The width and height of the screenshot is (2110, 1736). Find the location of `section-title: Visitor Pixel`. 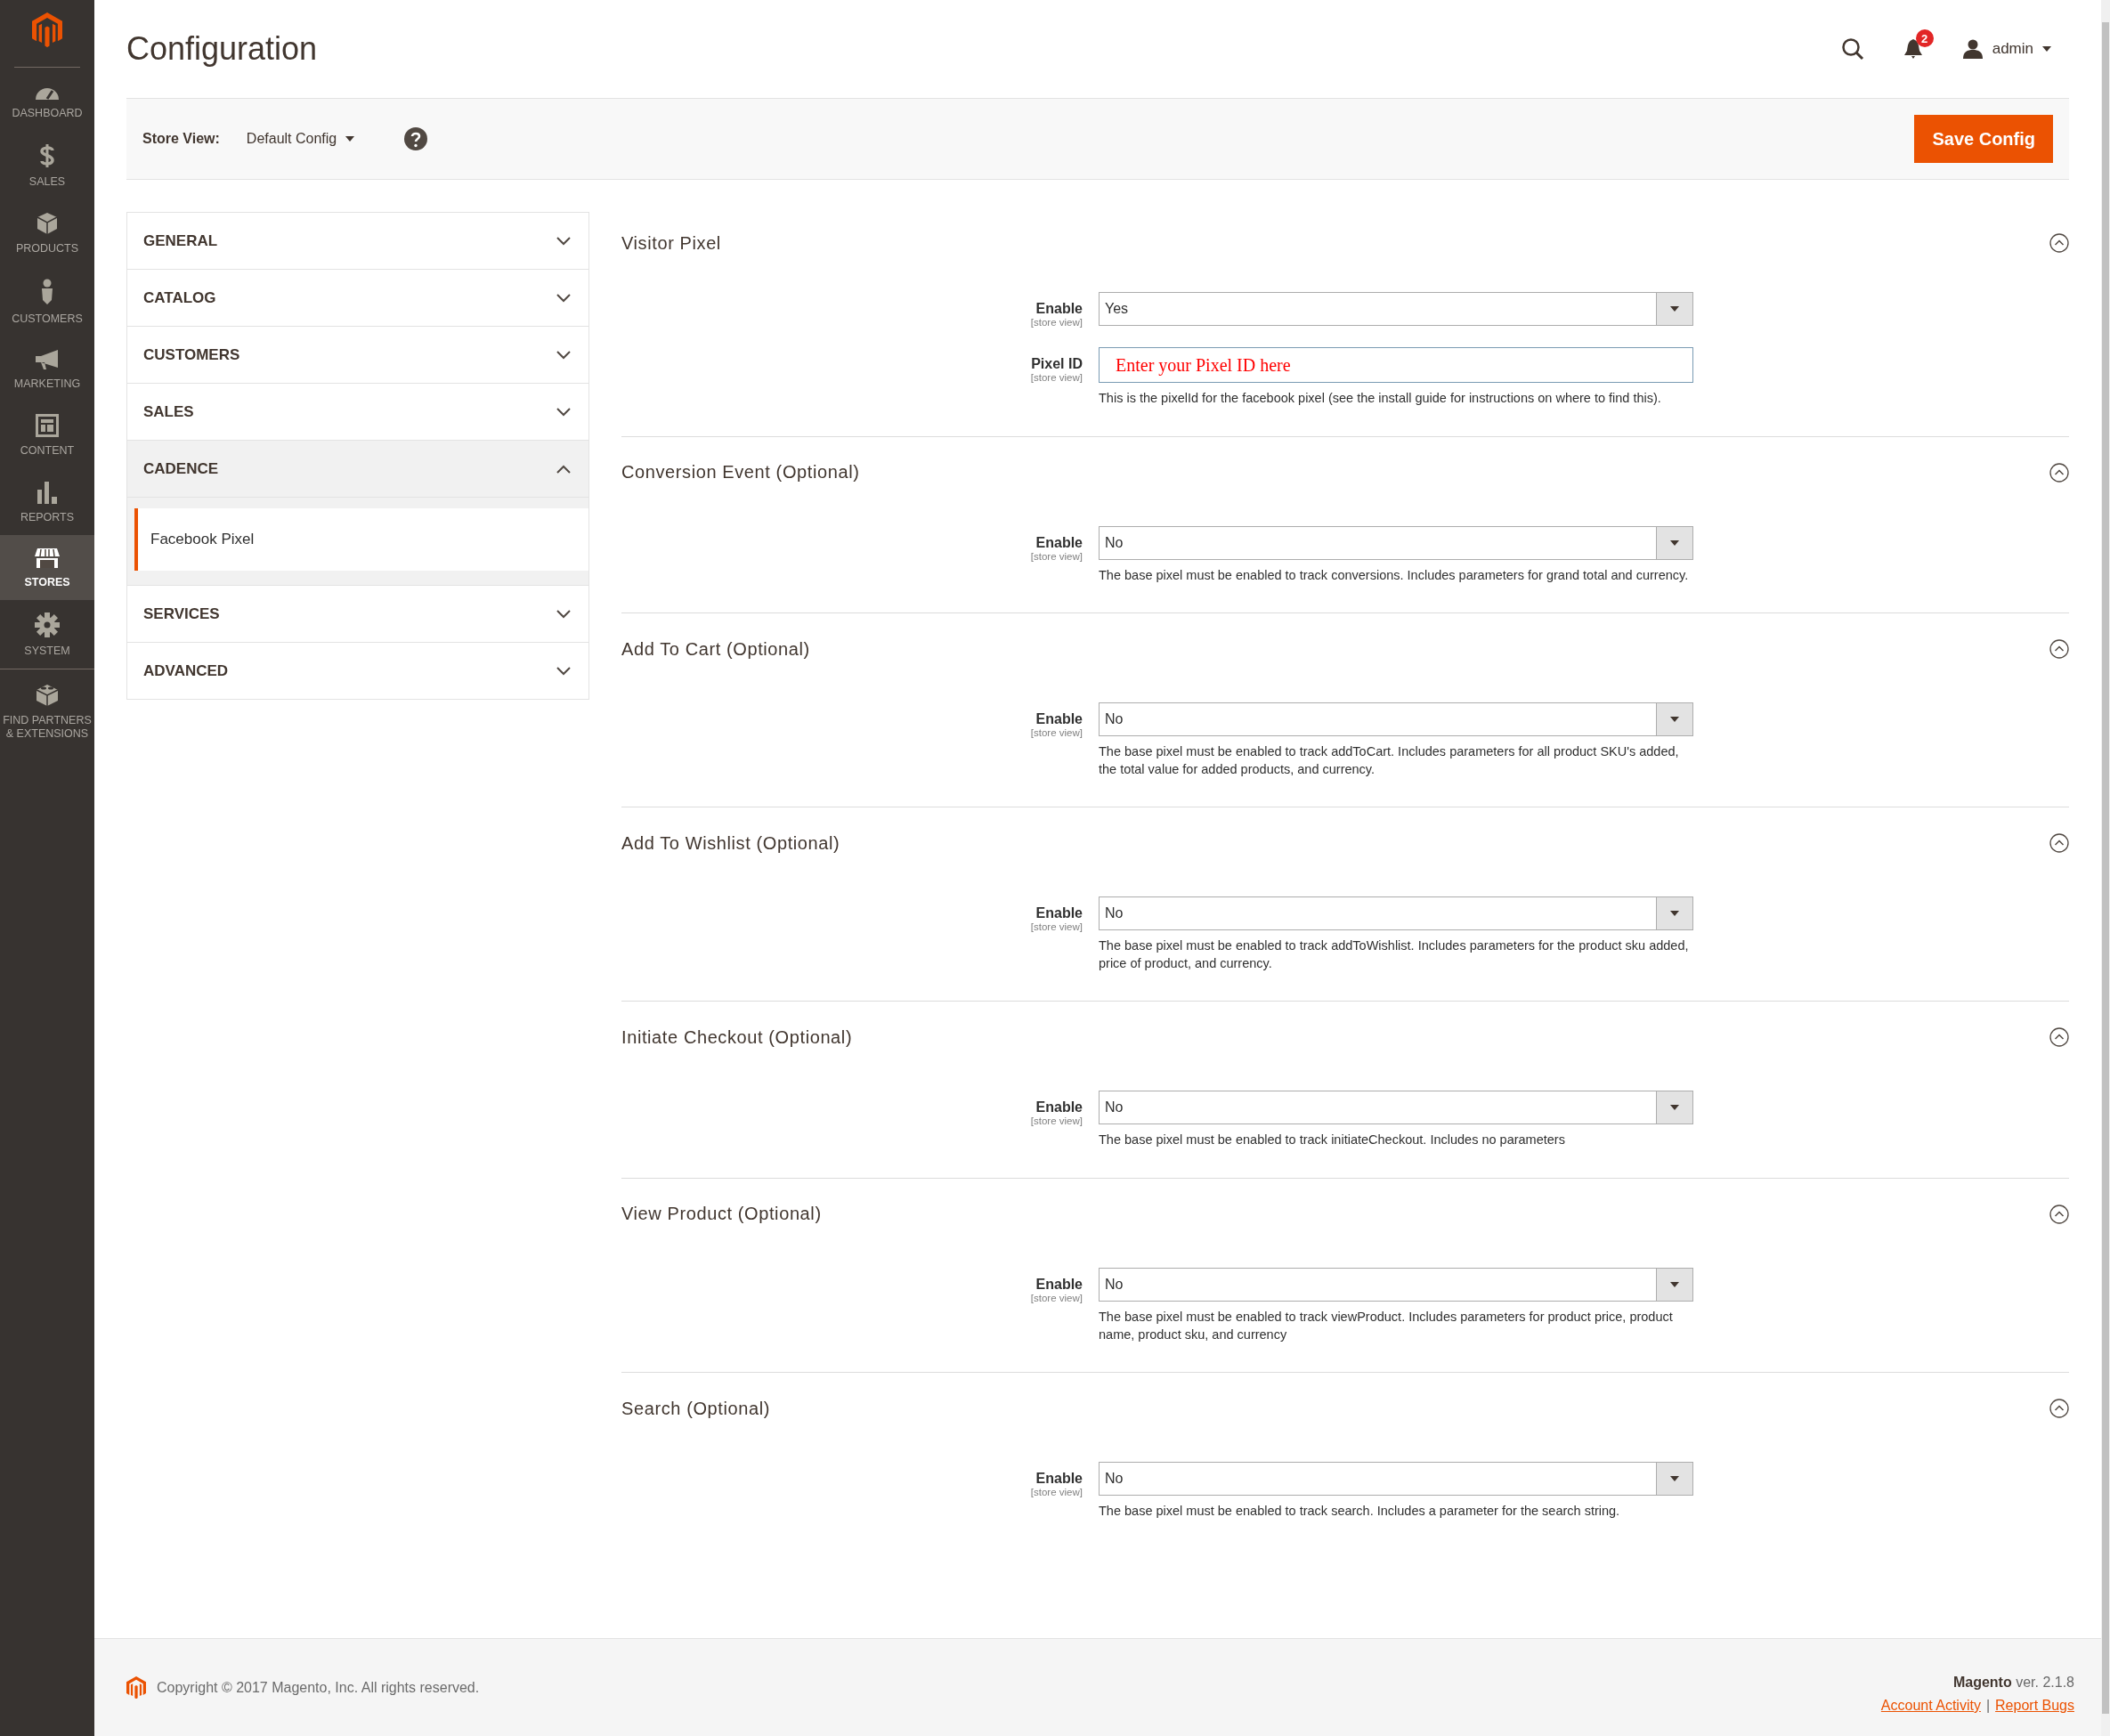

section-title: Visitor Pixel is located at coordinates (671, 243).